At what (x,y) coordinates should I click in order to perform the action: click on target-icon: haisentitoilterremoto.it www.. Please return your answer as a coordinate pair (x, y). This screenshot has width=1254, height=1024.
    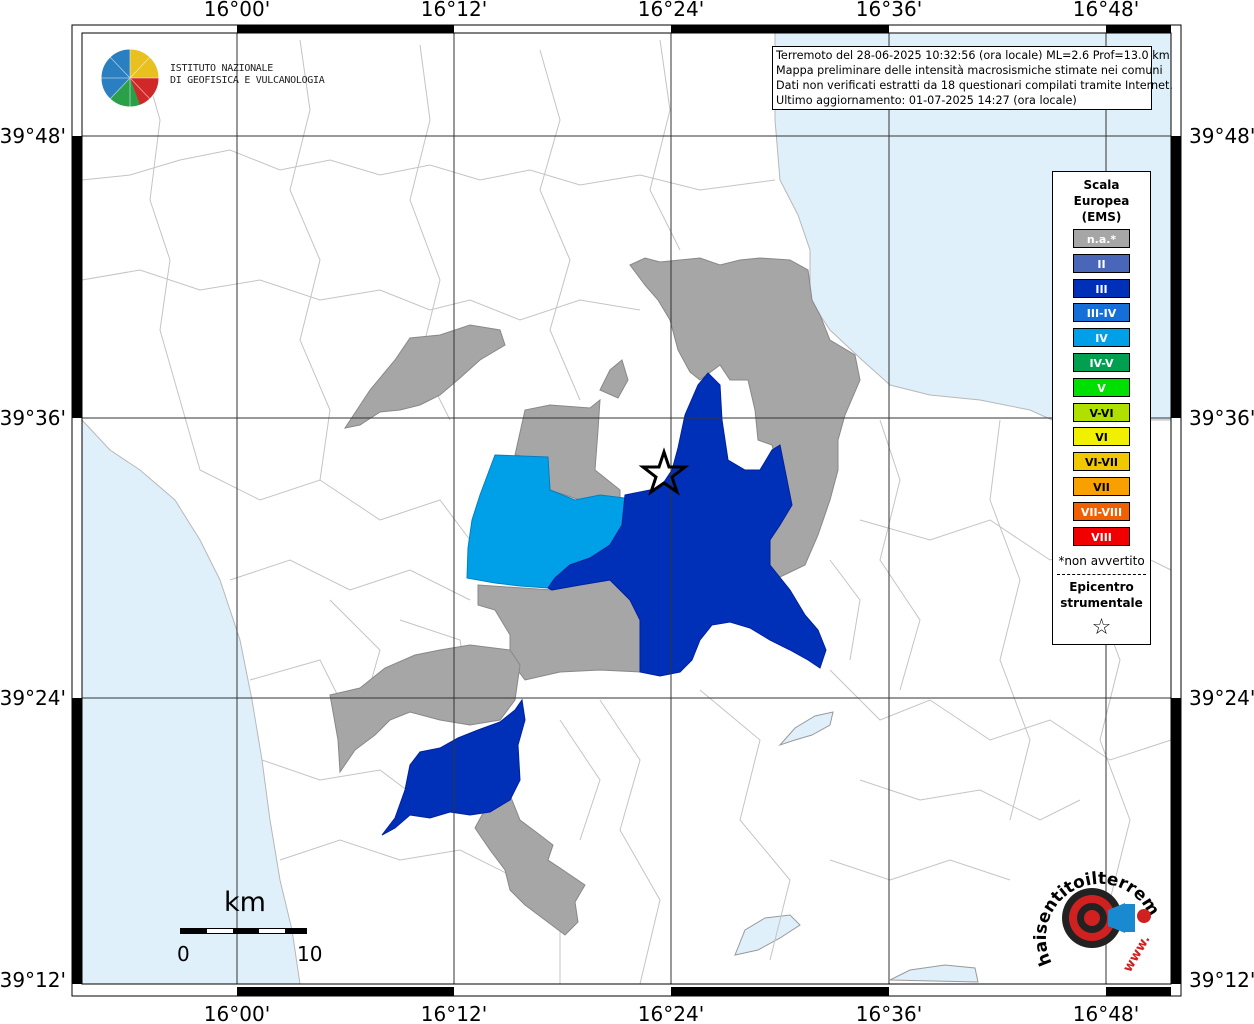
    Looking at the image, I should click on (1093, 909).